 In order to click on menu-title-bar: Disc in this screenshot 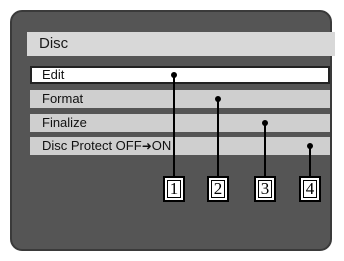, I will do `click(181, 44)`.